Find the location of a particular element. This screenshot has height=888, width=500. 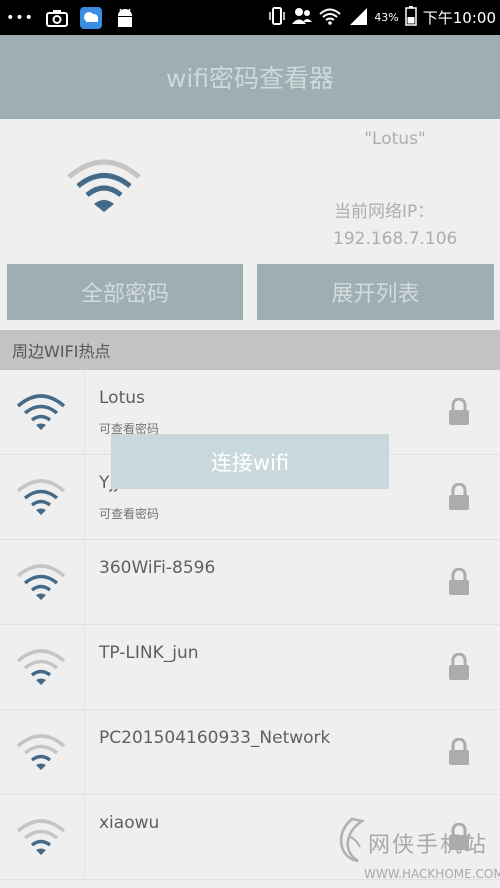

network-name: xiaowu is located at coordinates (129, 823).